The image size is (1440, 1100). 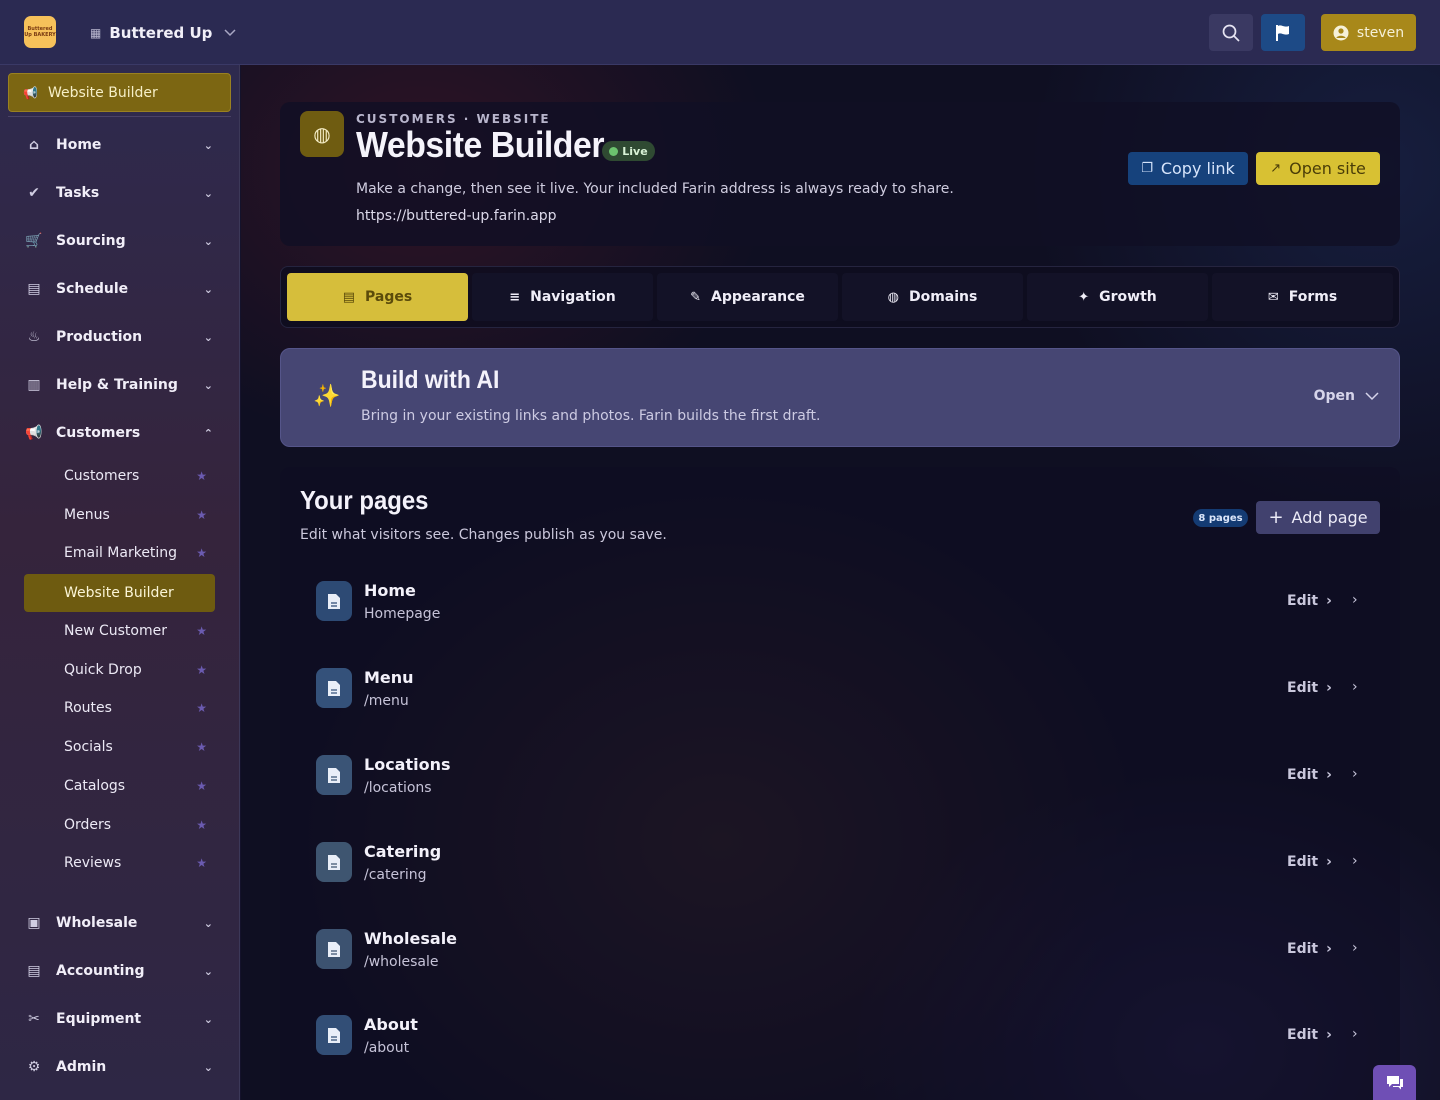 What do you see at coordinates (95, 786) in the screenshot?
I see `sidebar-subitem-label: Catalogs` at bounding box center [95, 786].